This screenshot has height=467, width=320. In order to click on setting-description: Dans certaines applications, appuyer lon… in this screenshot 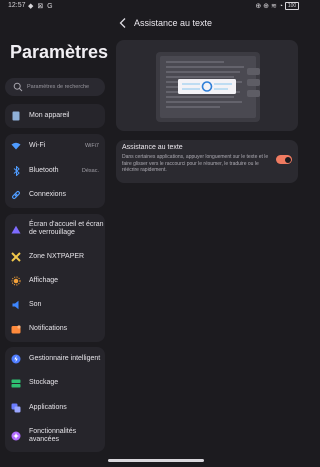, I will do `click(195, 163)`.